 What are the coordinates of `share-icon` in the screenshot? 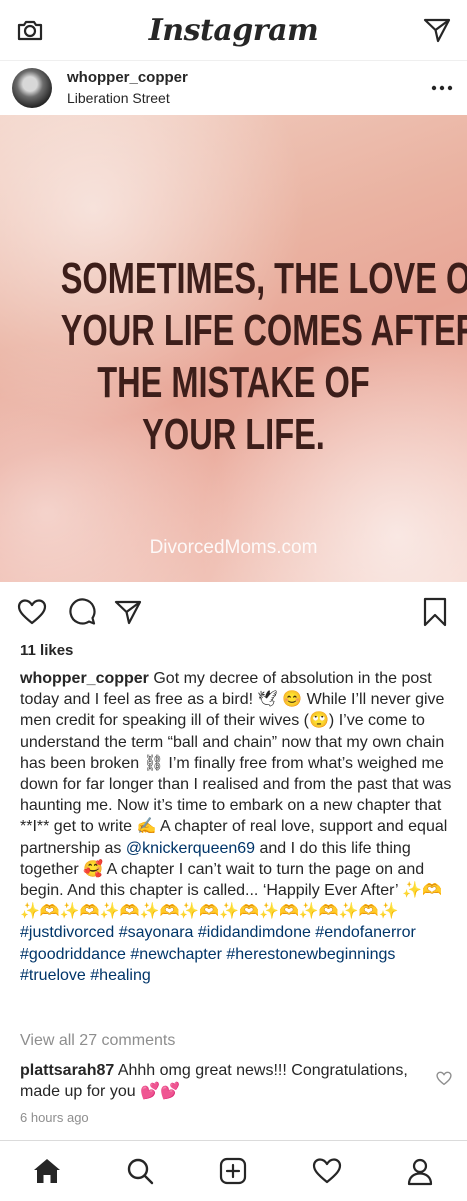 It's located at (128, 612).